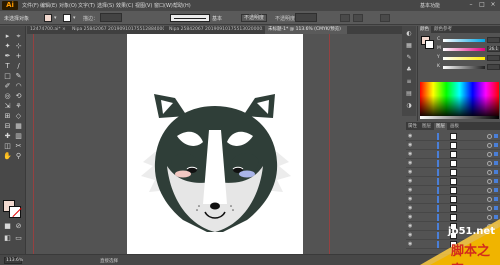  Describe the element at coordinates (214, 30) in the screenshot. I see `document-tab: Nipa 25842067 20190910175513020000.ai* ×` at that location.